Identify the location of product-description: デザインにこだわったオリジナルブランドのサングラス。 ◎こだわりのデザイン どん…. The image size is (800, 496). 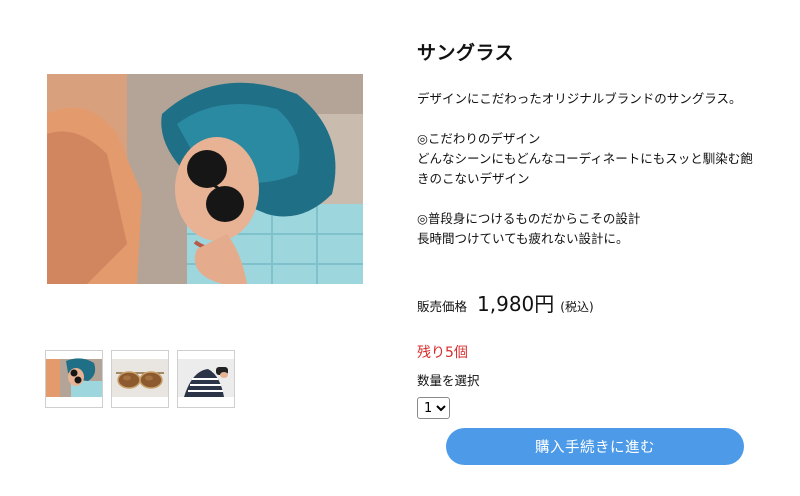
(587, 169).